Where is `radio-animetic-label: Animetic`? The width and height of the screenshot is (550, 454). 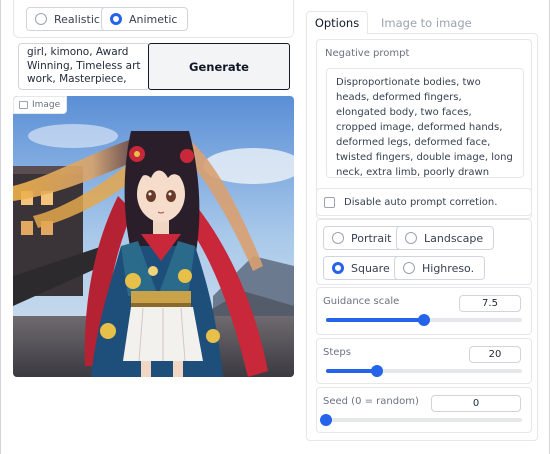
radio-animetic-label: Animetic is located at coordinates (153, 19).